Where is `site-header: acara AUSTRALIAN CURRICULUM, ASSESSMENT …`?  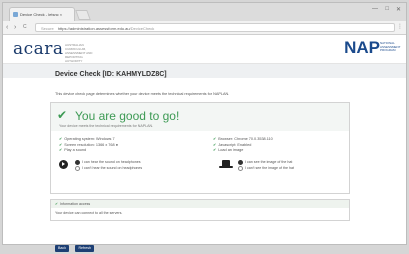 site-header: acara AUSTRALIAN CURRICULUM, ASSESSMENT … is located at coordinates (204, 49).